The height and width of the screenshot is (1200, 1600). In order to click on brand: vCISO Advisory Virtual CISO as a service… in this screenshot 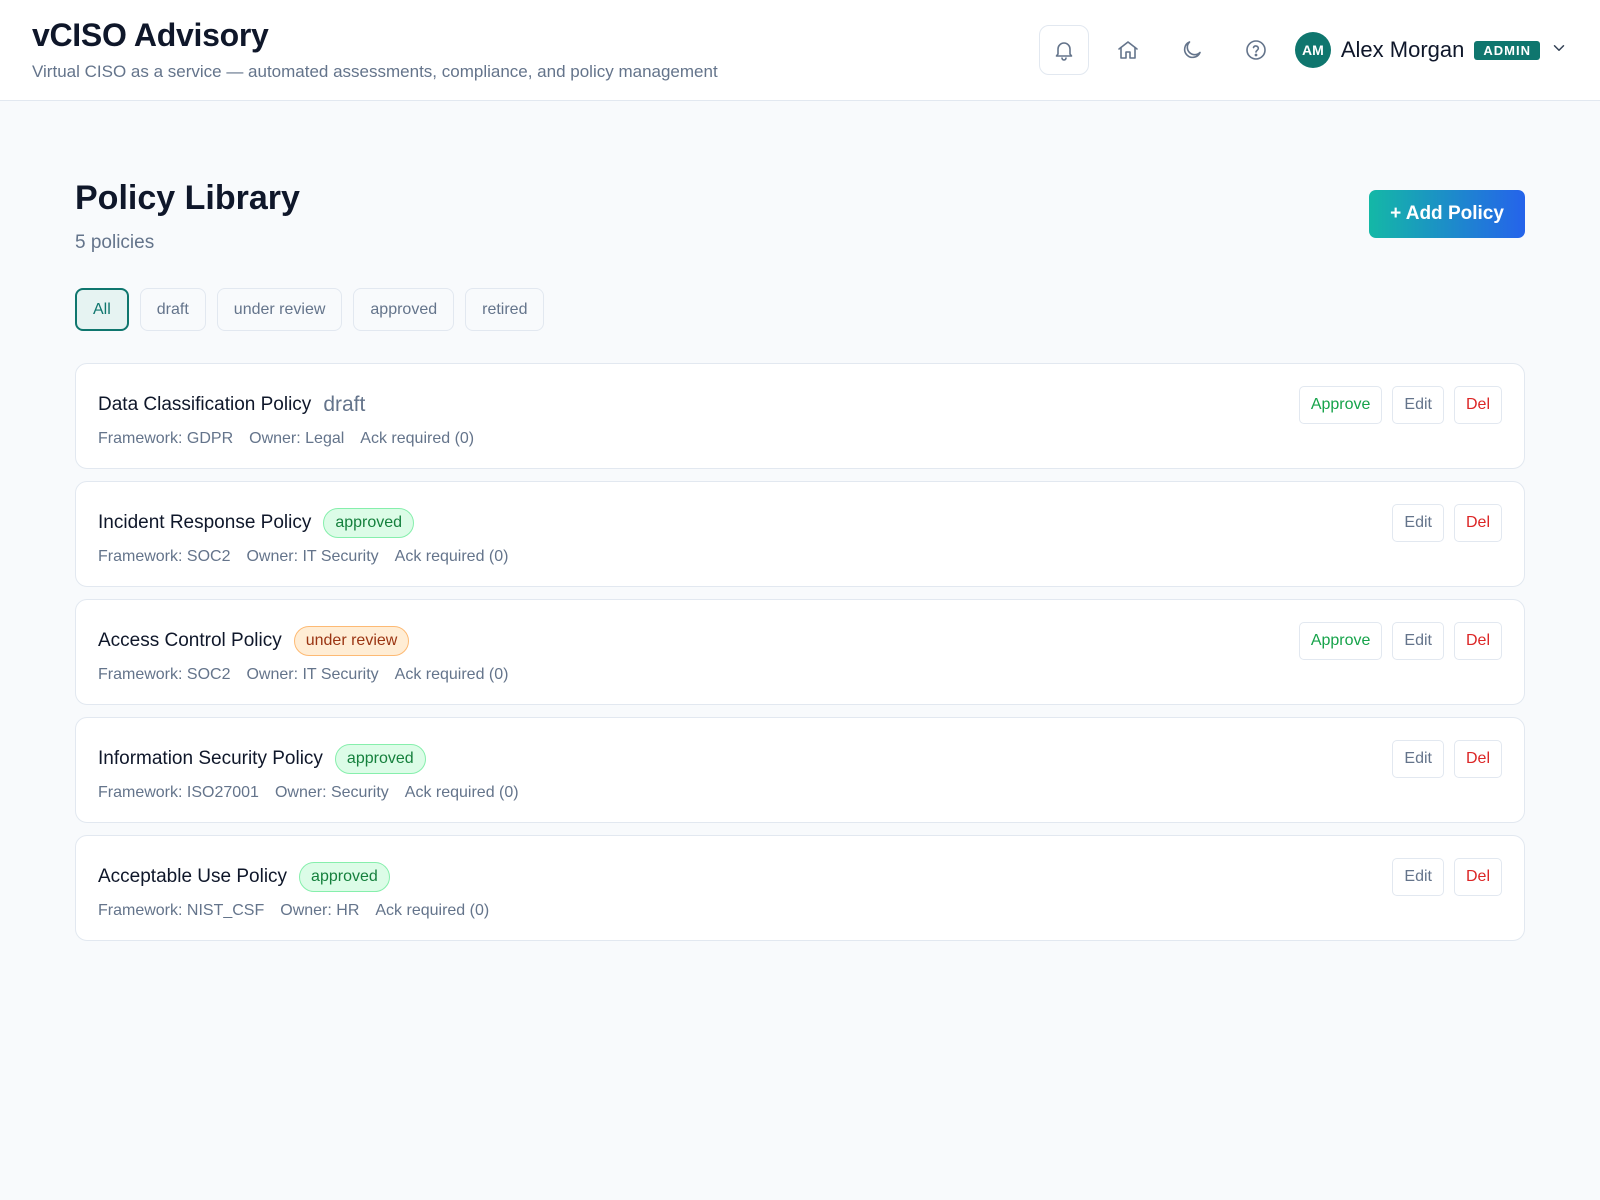, I will do `click(375, 49)`.